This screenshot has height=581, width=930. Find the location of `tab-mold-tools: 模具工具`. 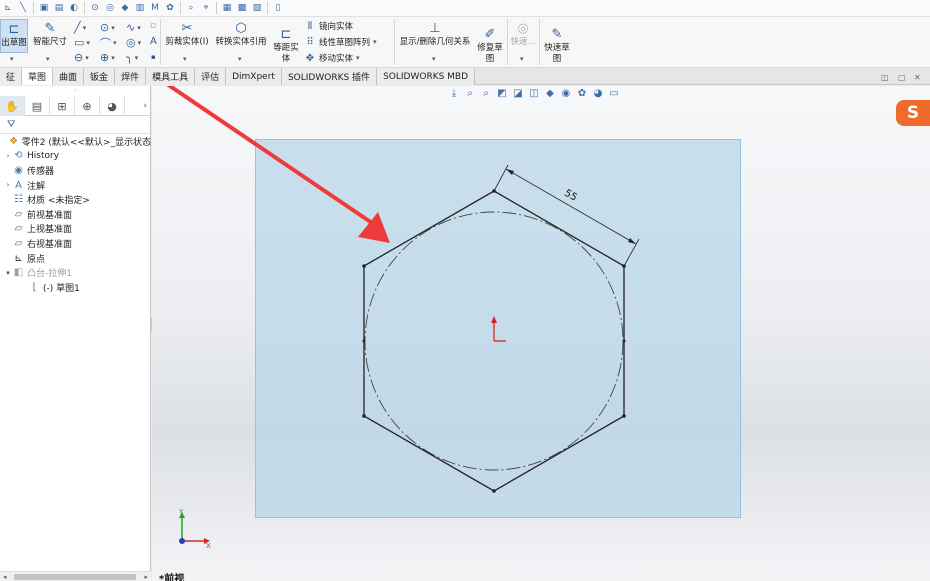

tab-mold-tools: 模具工具 is located at coordinates (171, 76).